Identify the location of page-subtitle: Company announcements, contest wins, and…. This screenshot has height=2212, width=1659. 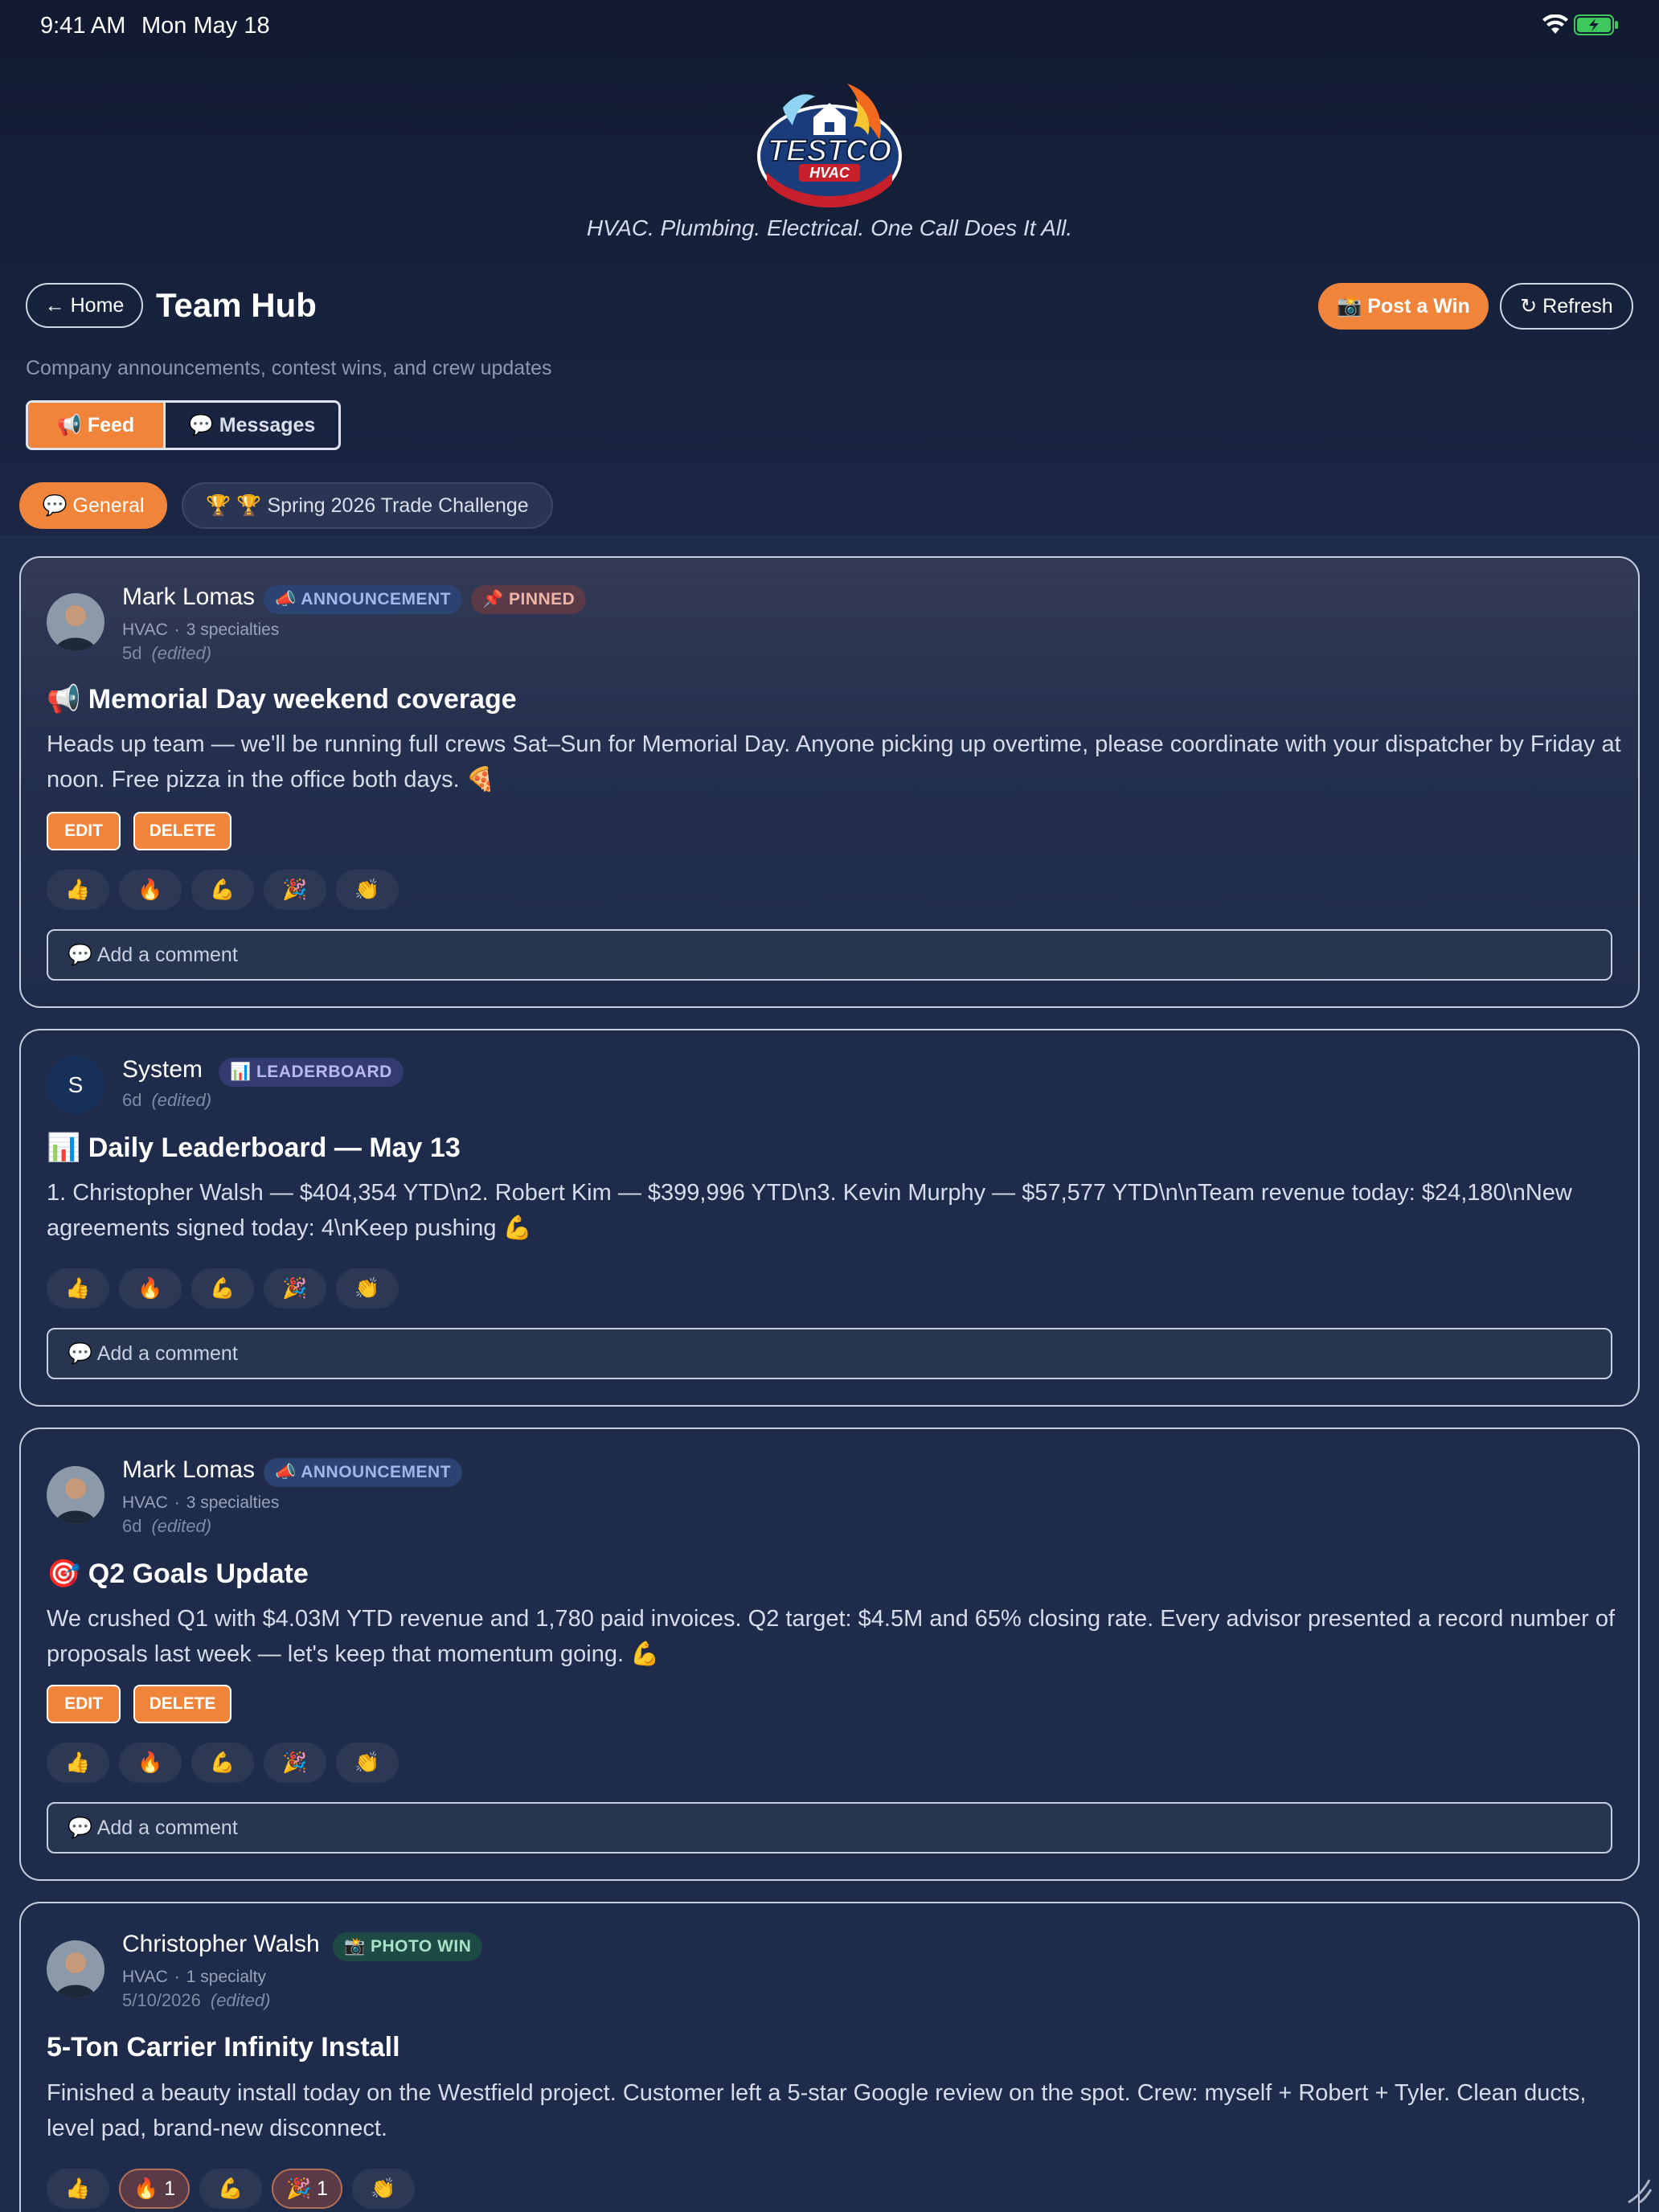
(289, 368).